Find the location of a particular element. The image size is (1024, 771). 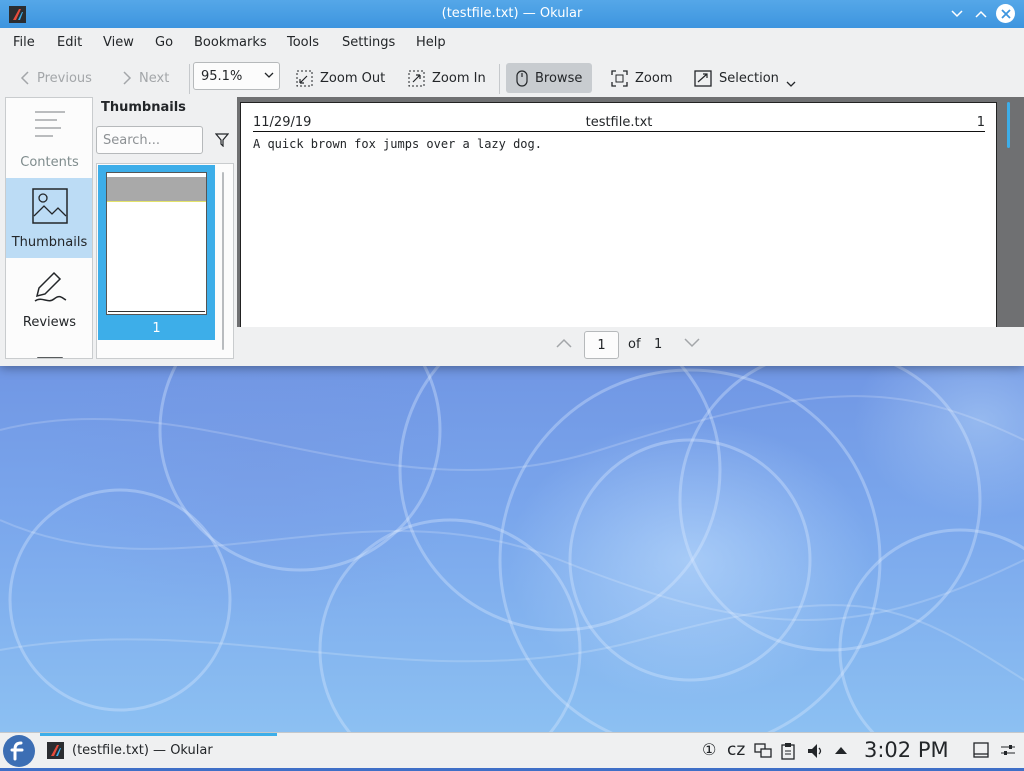

panel-settings-icon is located at coordinates (1008, 750).